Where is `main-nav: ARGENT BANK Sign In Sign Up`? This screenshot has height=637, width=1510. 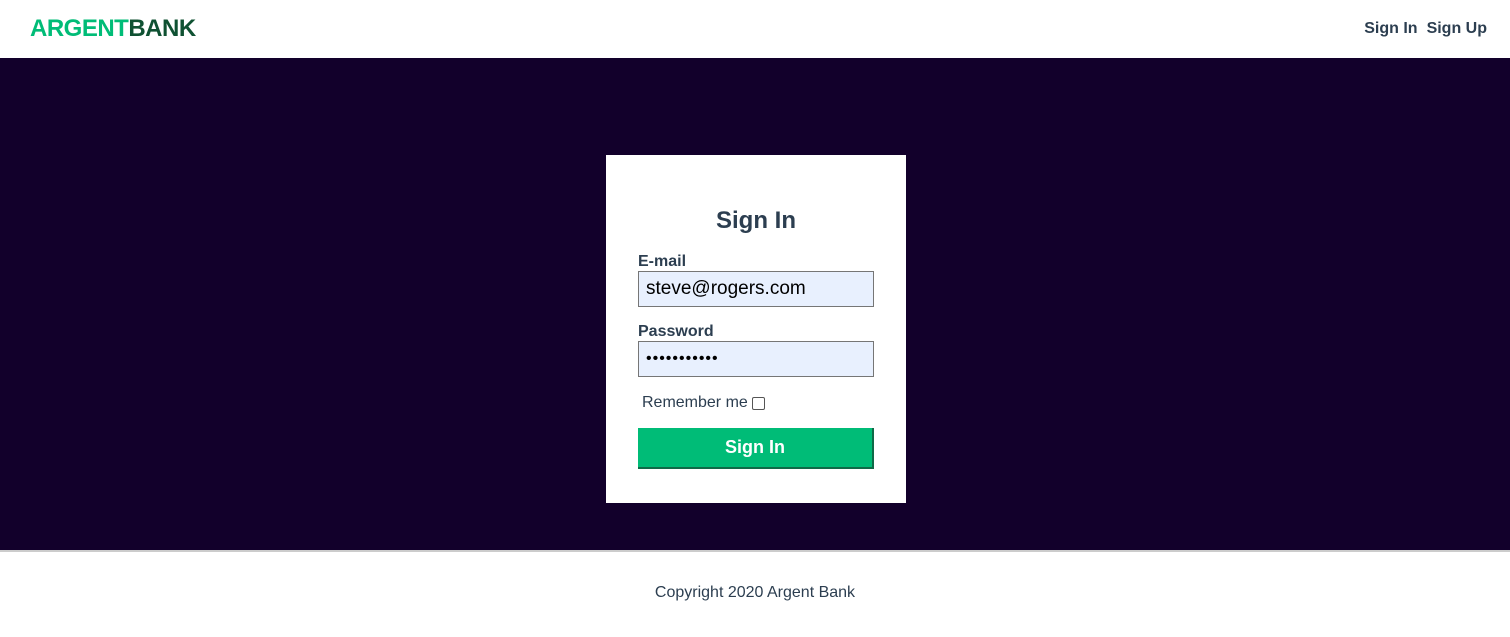 main-nav: ARGENT BANK Sign In Sign Up is located at coordinates (755, 29).